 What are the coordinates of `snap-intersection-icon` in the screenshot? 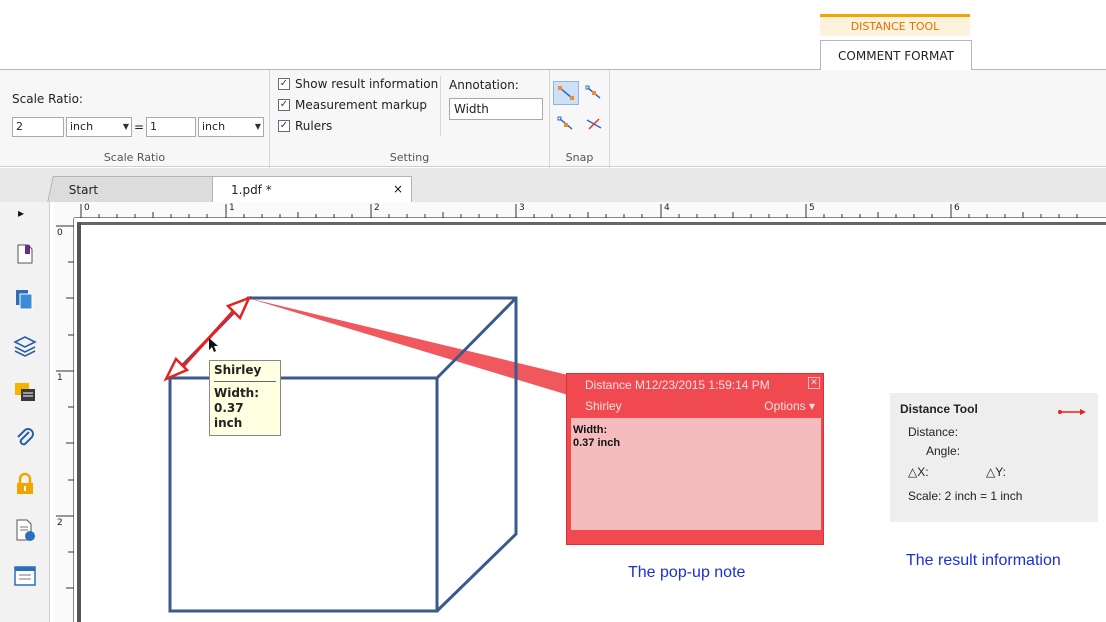 It's located at (594, 124).